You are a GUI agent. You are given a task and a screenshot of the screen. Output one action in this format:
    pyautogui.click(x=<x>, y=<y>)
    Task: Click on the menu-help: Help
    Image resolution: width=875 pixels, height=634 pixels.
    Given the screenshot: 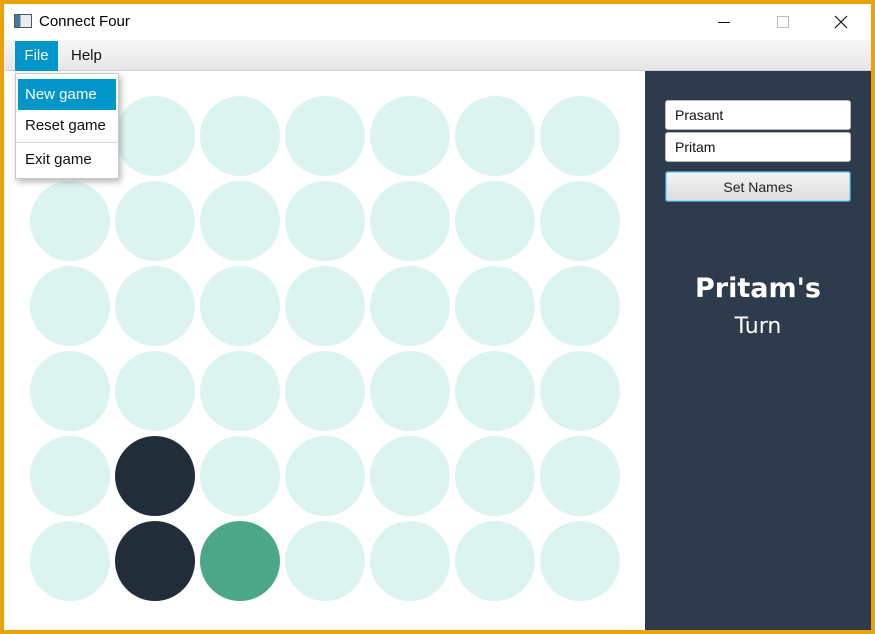 What is the action you would take?
    pyautogui.click(x=86, y=56)
    